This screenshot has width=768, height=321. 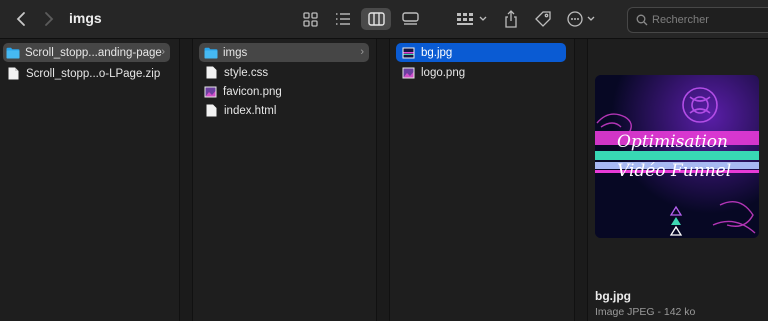 What do you see at coordinates (583, 19) in the screenshot?
I see `more-icon` at bounding box center [583, 19].